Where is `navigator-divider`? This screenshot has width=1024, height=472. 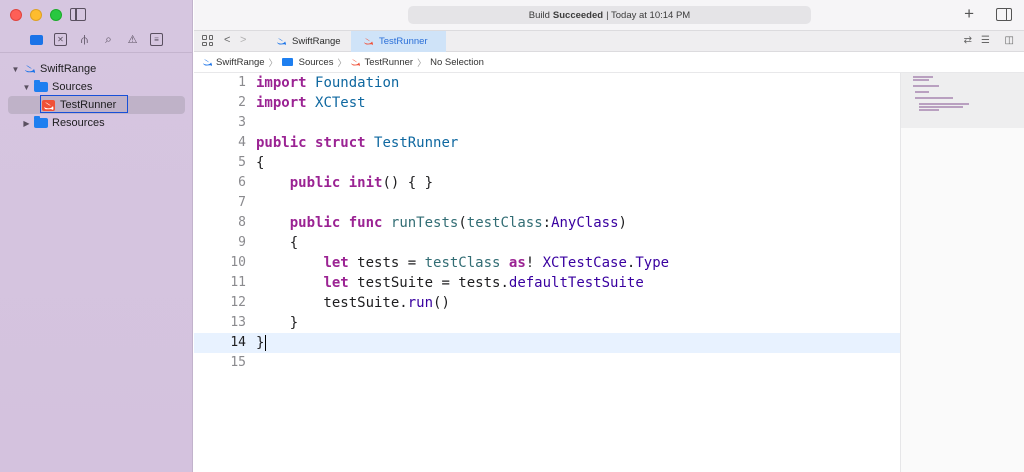 navigator-divider is located at coordinates (96, 52).